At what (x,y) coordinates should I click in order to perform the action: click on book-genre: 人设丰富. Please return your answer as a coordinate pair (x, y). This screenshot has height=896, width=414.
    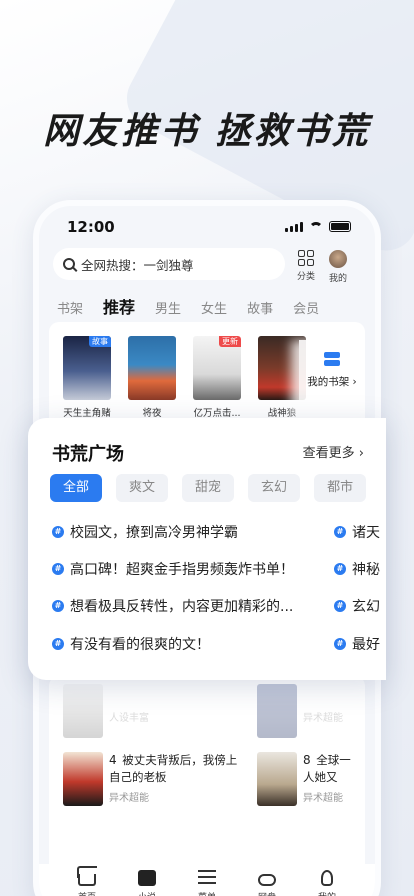
    Looking at the image, I should click on (129, 718).